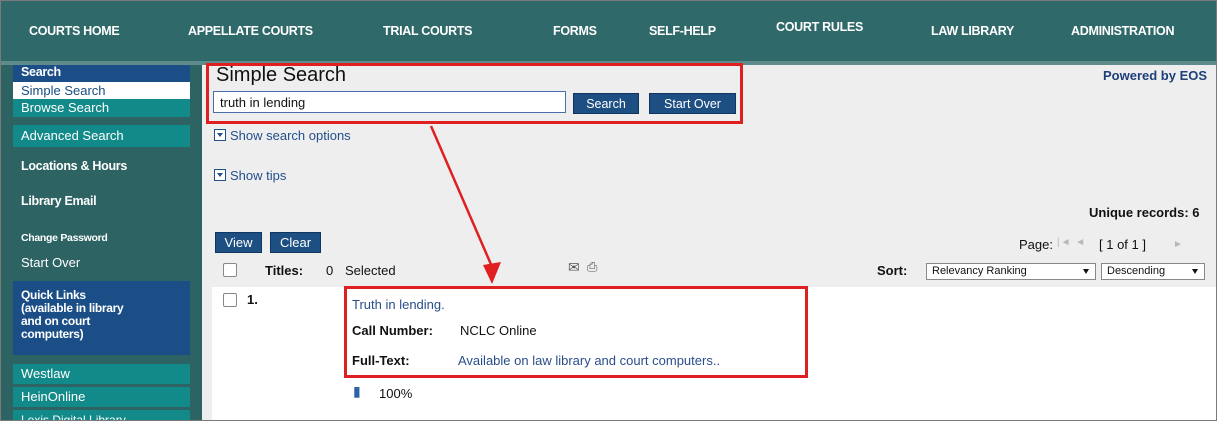 This screenshot has height=421, width=1217. I want to click on nav-administration: ADMINISTRATION, so click(1123, 31).